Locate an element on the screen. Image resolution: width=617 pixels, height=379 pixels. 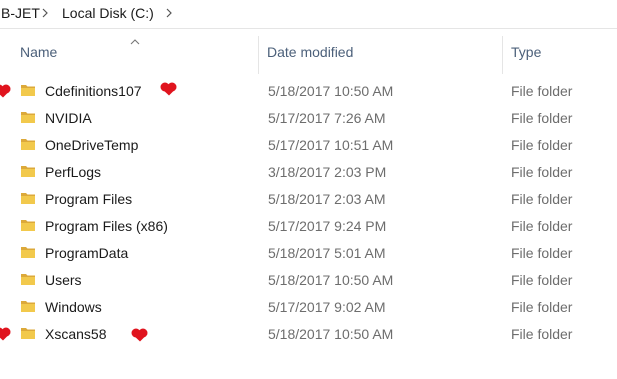
column-header-type: Type is located at coordinates (526, 52).